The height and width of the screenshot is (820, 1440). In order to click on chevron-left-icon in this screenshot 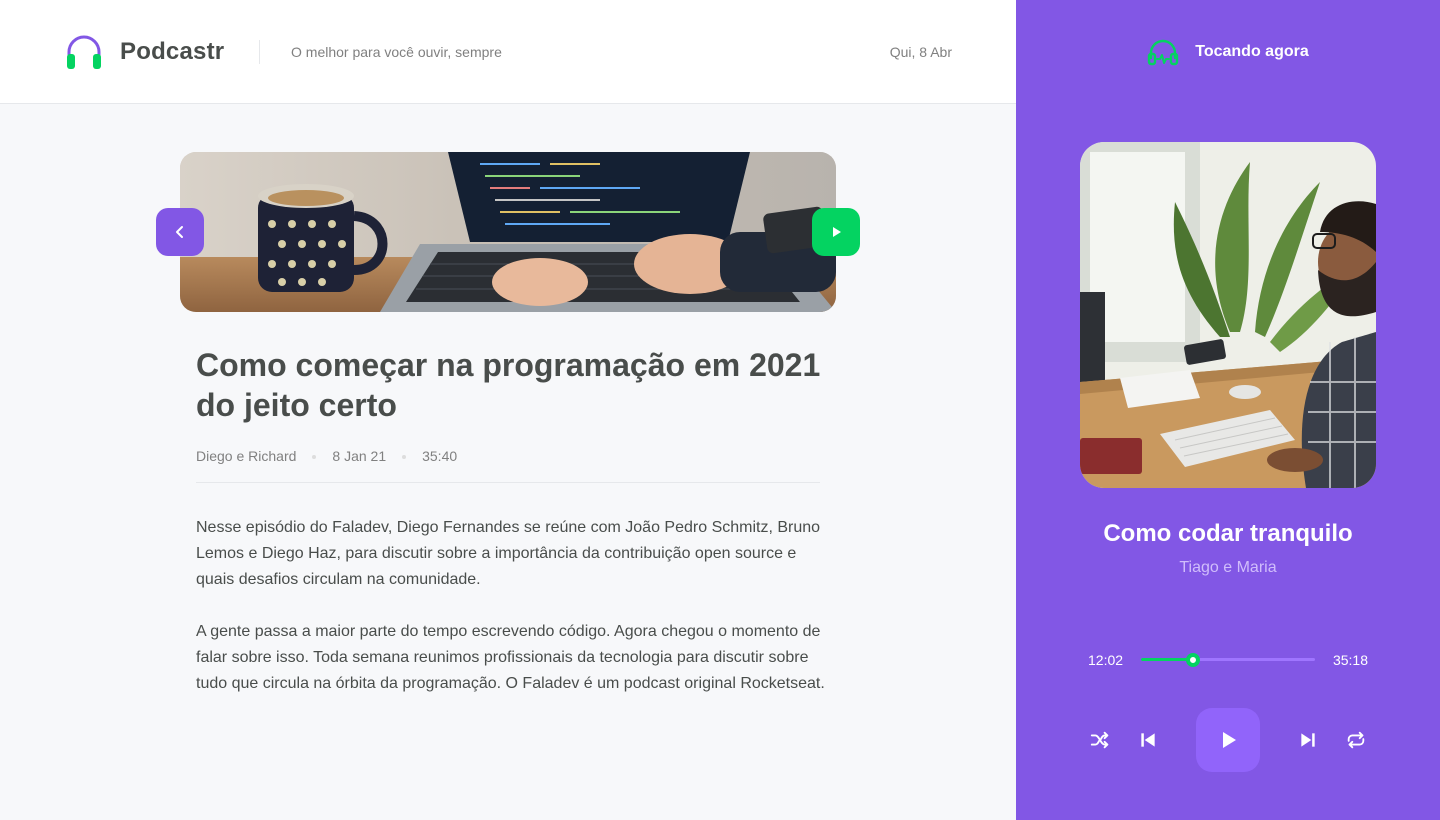, I will do `click(179, 232)`.